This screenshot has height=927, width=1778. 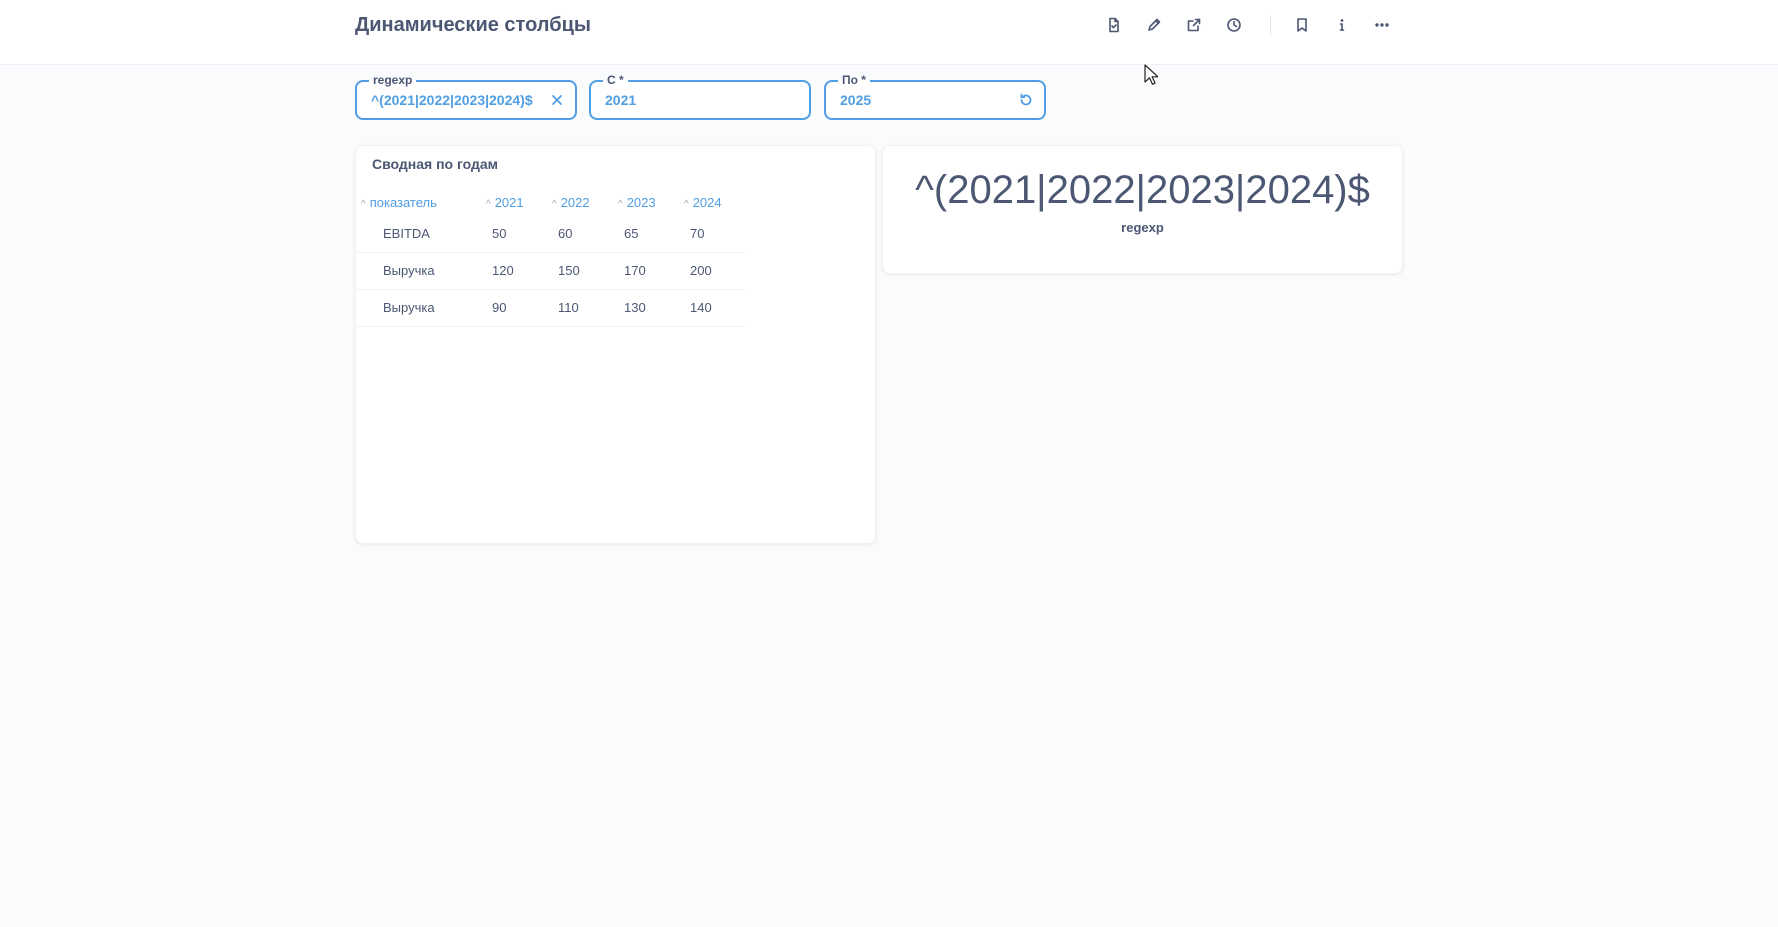 What do you see at coordinates (1151, 74) in the screenshot?
I see `mouse-cursor-icon` at bounding box center [1151, 74].